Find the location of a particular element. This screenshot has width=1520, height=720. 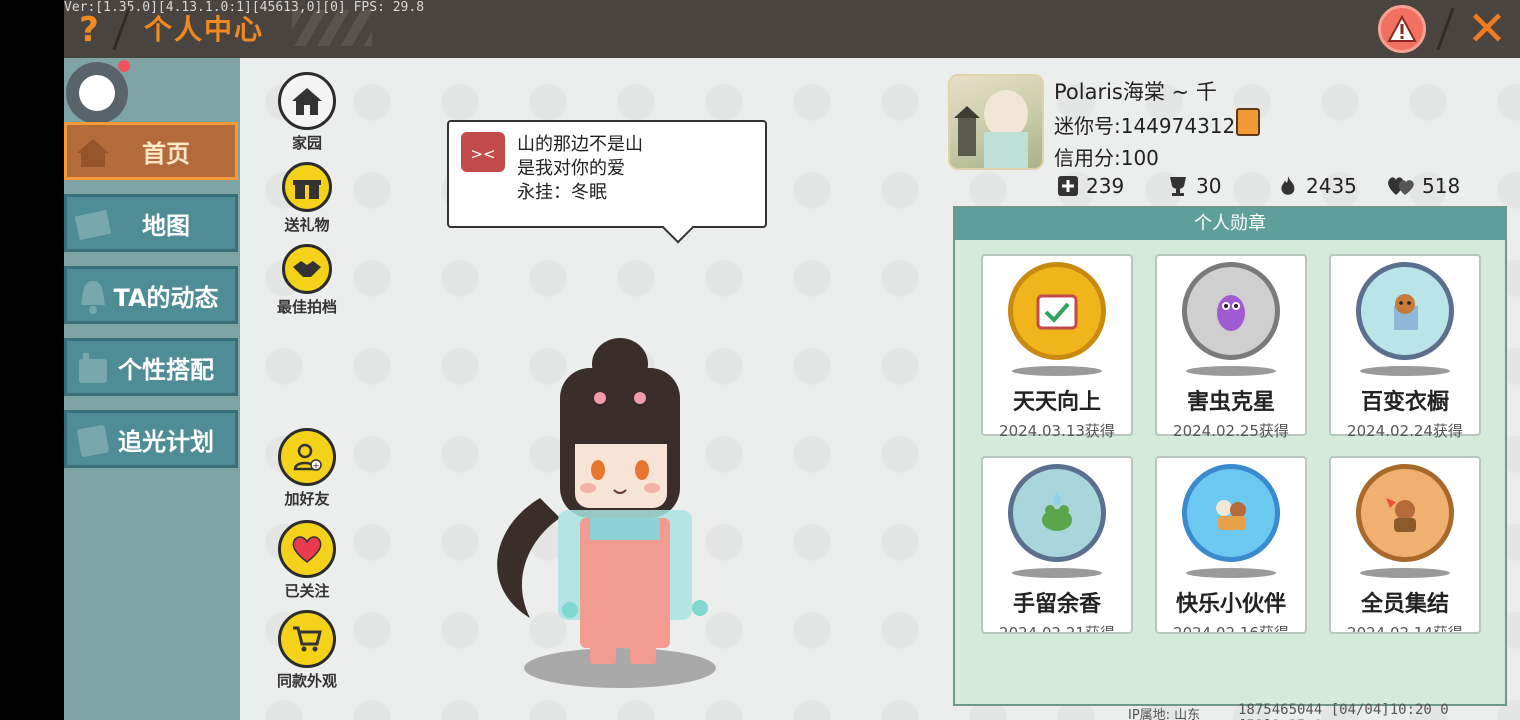

sidebar-item-light-plan: 追光计划 is located at coordinates (151, 439).